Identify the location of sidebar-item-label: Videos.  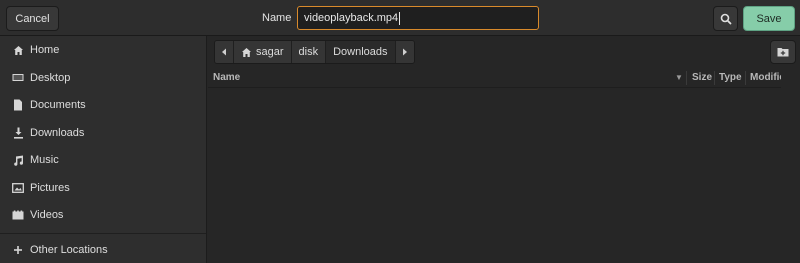
(47, 215).